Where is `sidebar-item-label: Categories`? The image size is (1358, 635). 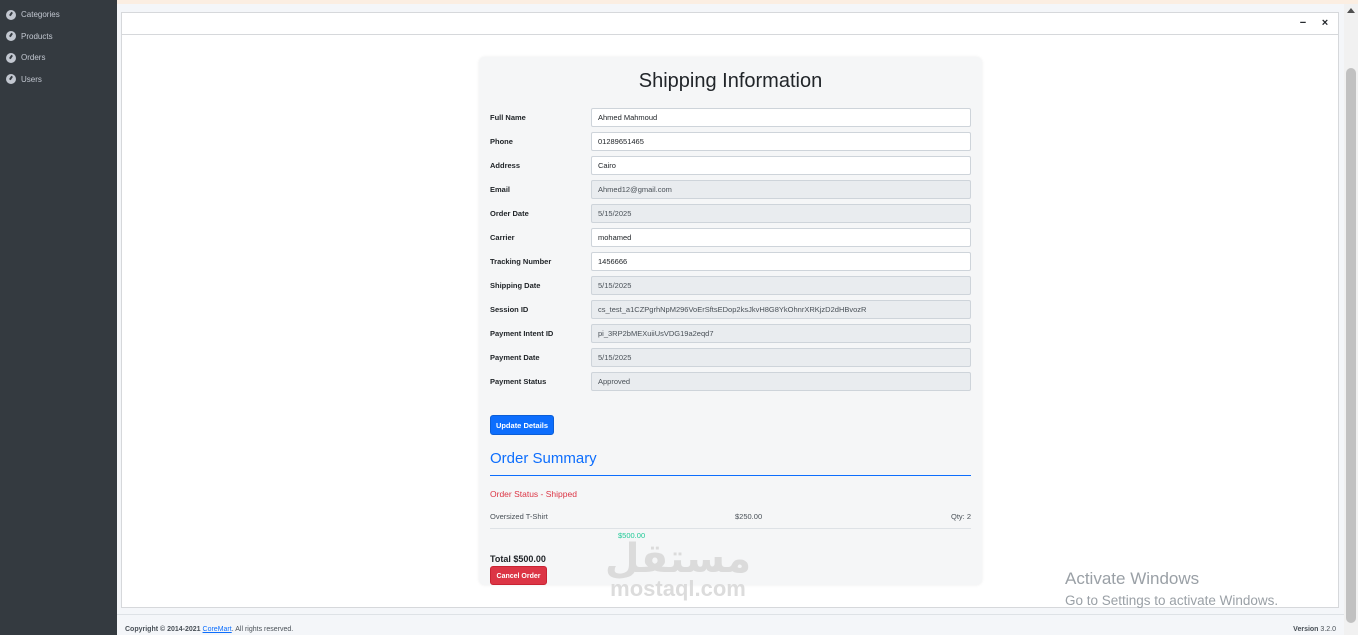 sidebar-item-label: Categories is located at coordinates (40, 15).